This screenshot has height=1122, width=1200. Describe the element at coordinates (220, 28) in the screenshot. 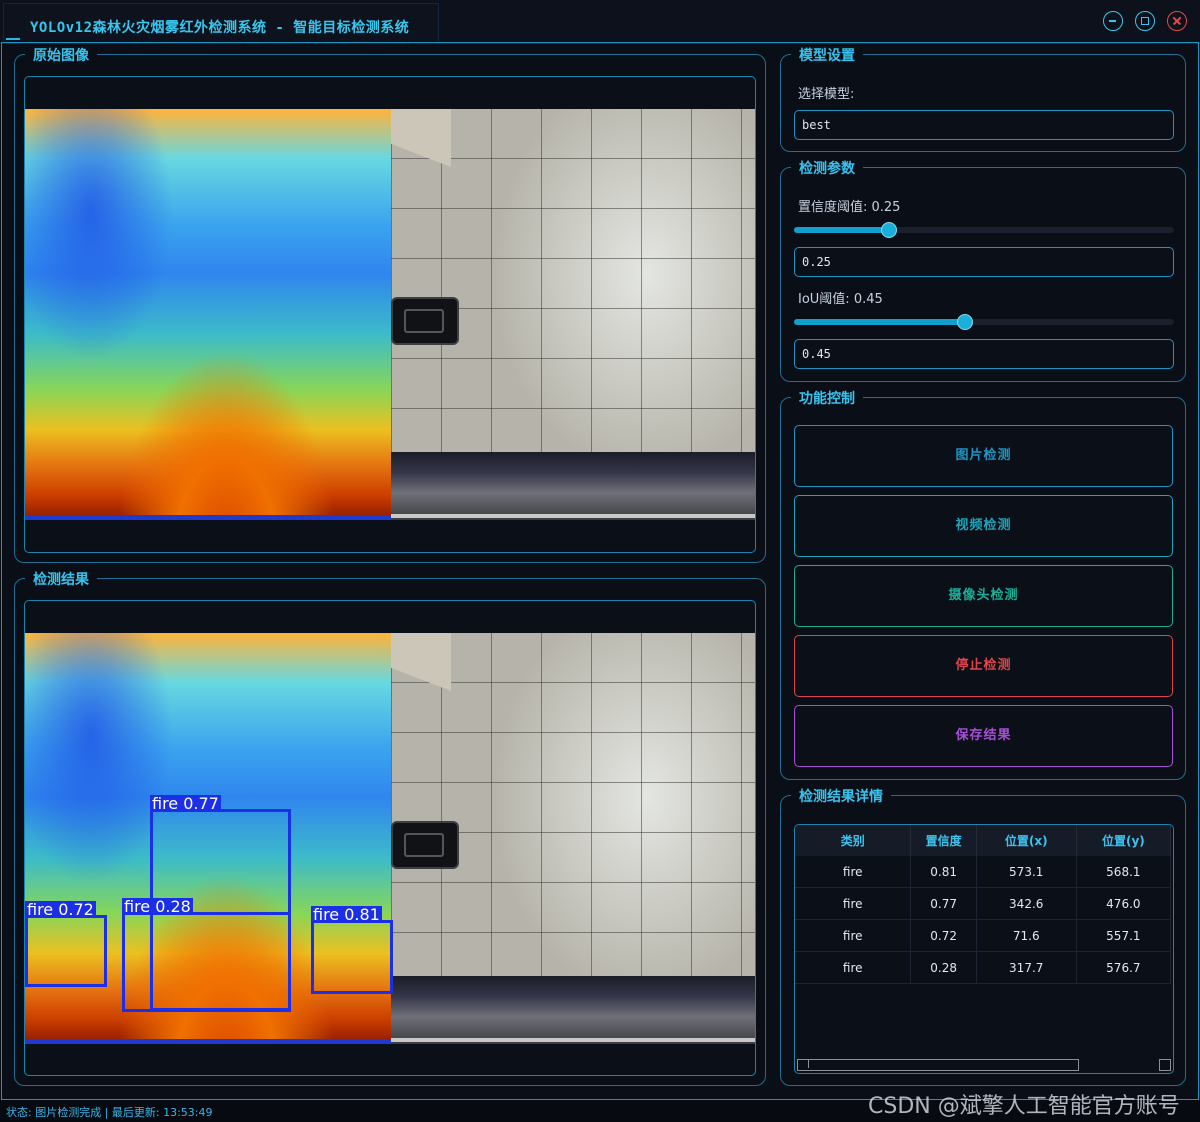

I see `window-title: YOLOv12森林火灾烟雾红外检测系统 - 智能目标检测系统` at that location.